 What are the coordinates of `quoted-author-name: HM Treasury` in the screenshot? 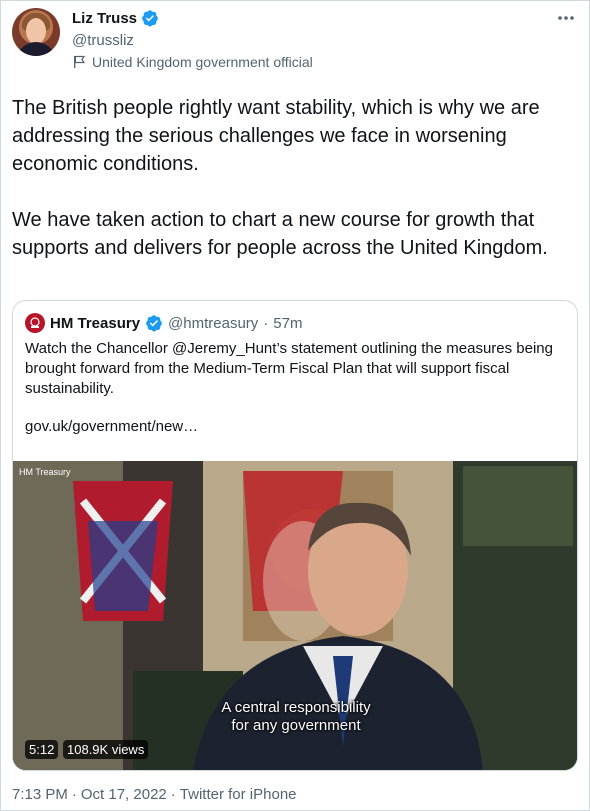 It's located at (95, 323).